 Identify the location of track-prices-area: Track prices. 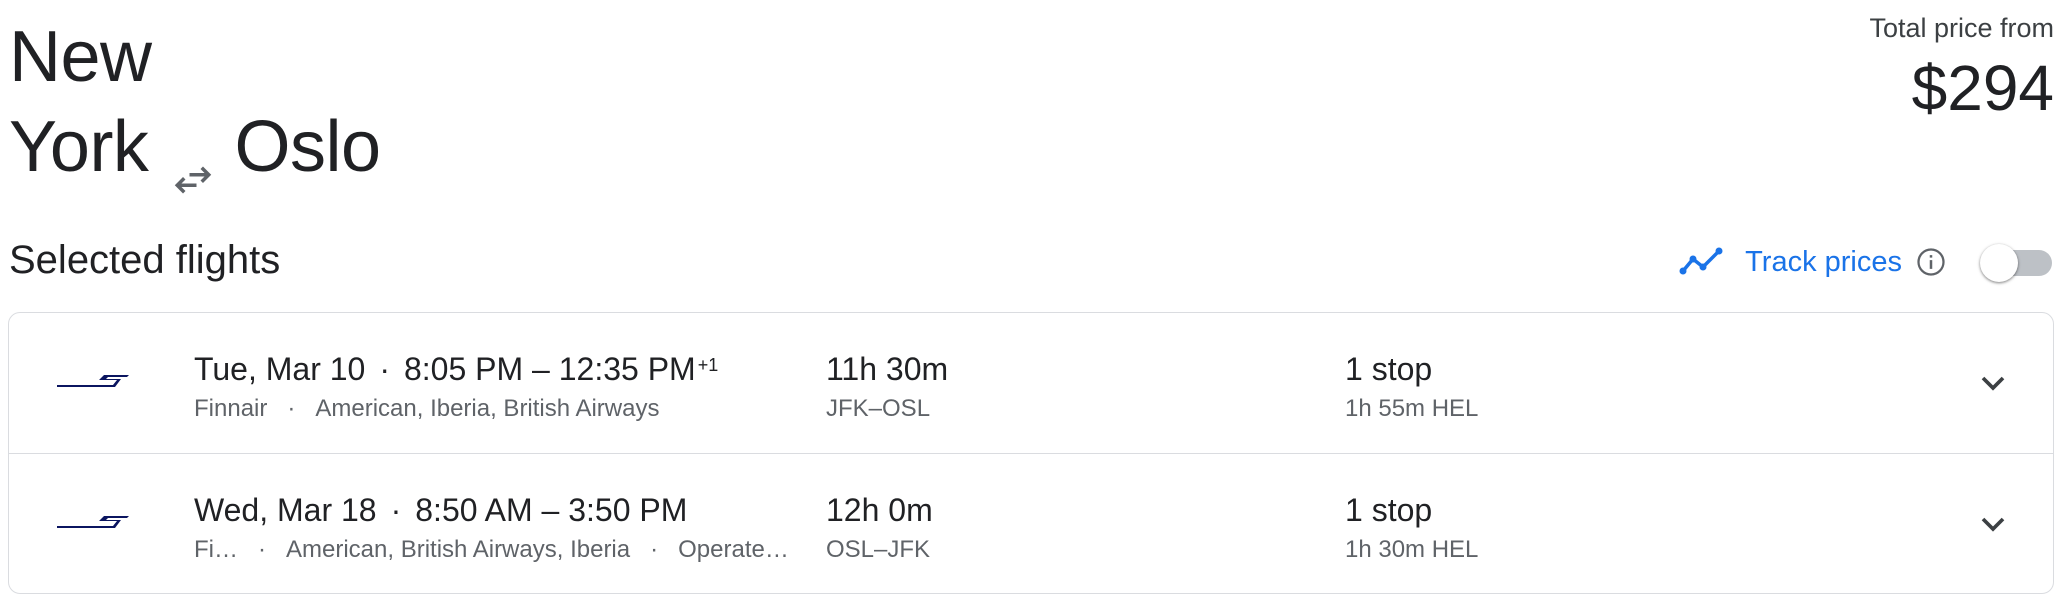
(1865, 262).